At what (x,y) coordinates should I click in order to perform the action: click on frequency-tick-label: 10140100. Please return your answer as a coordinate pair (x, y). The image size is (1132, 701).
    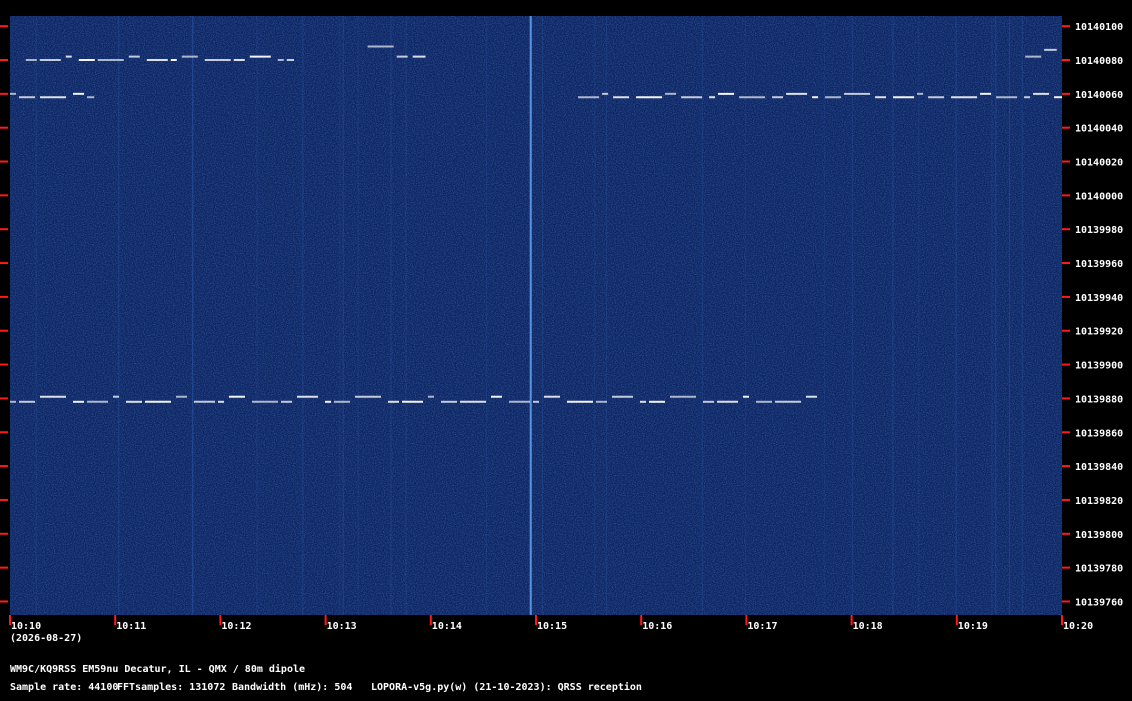
    Looking at the image, I should click on (1099, 27).